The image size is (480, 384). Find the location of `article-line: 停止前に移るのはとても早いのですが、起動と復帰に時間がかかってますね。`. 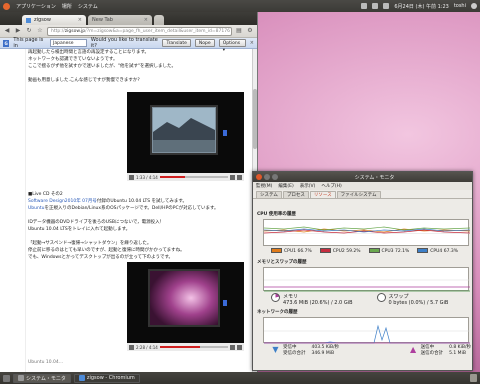

article-line: 停止前に移るのはとても早いのですが、起動と復帰に時間がかかってますね。 is located at coordinates (106, 250).